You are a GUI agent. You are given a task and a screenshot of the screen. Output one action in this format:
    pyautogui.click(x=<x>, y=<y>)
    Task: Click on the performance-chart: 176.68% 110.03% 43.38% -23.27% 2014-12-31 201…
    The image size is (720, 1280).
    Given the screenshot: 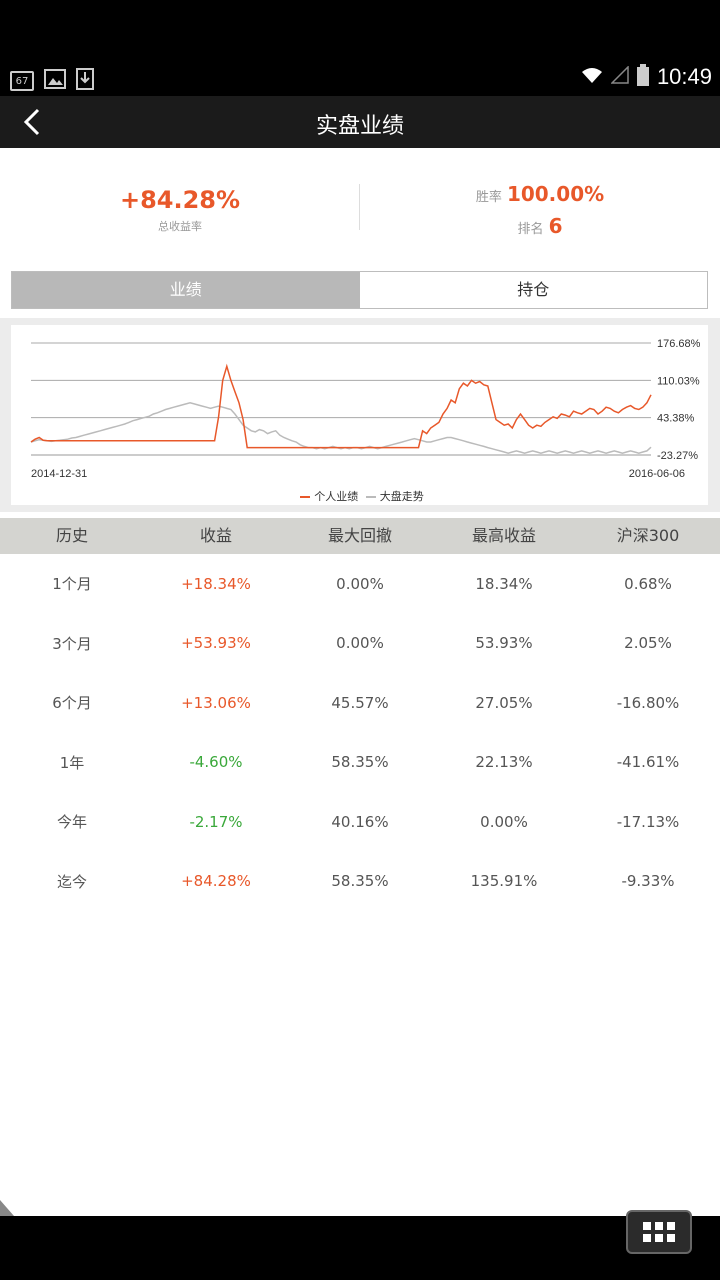 What is the action you would take?
    pyautogui.click(x=365, y=409)
    